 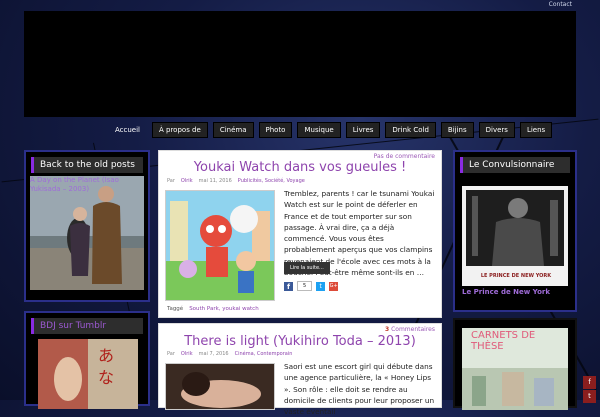 What do you see at coordinates (127, 130) in the screenshot?
I see `nav-item-accueil: Accueil` at bounding box center [127, 130].